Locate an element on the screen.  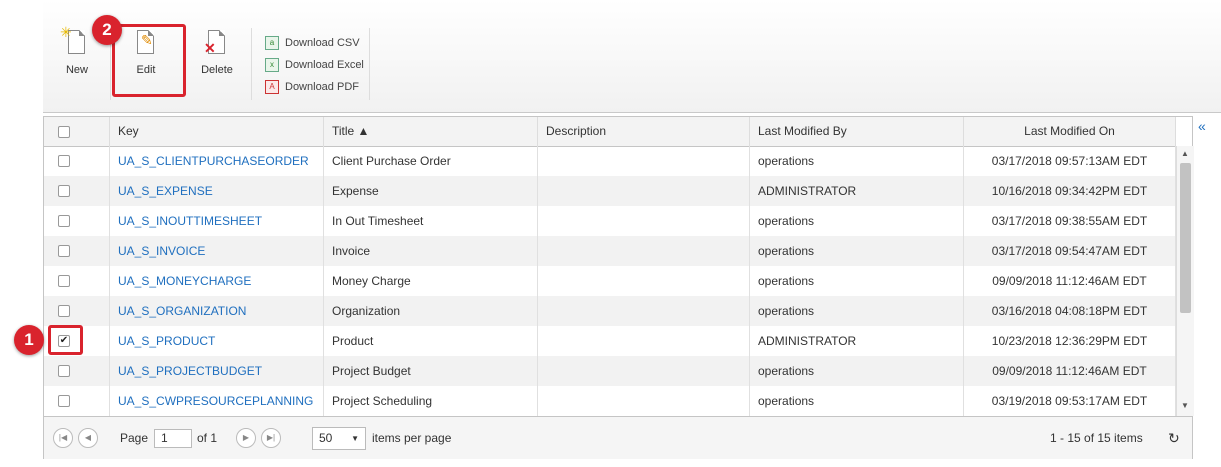
next-page-icon: ▶ is located at coordinates (246, 438).